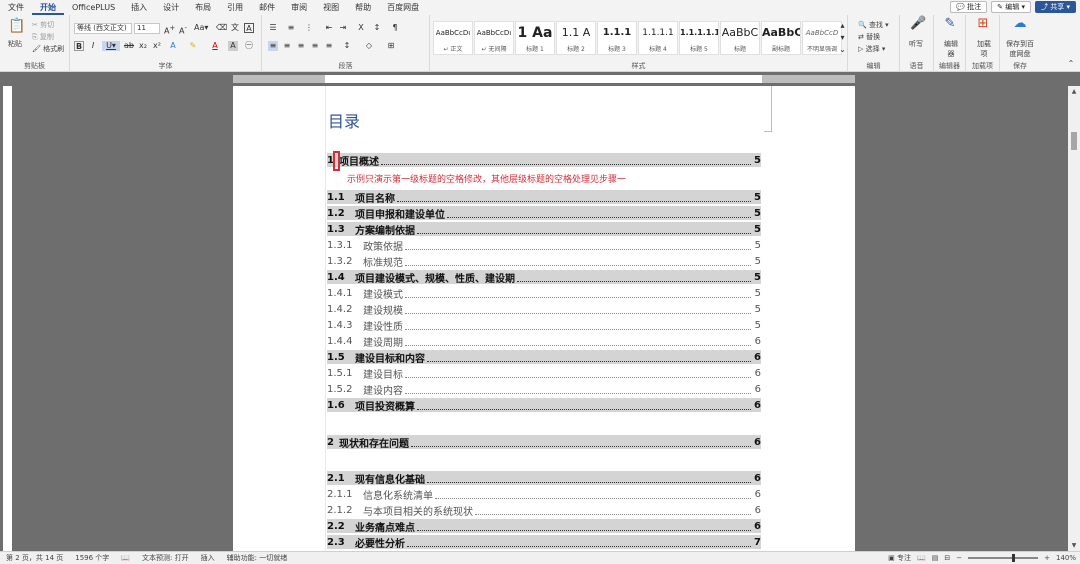 This screenshot has width=1080, height=564. Describe the element at coordinates (544, 526) in the screenshot. I see `toc-entry: 2.2 业务痛点难点 6` at that location.